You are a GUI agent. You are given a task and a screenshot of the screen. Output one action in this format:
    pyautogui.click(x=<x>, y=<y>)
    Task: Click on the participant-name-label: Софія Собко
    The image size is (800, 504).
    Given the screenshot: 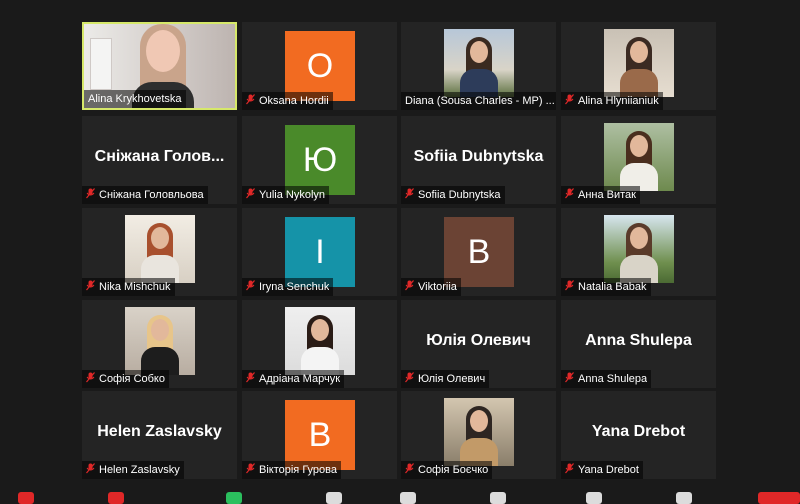 What is the action you would take?
    pyautogui.click(x=125, y=379)
    